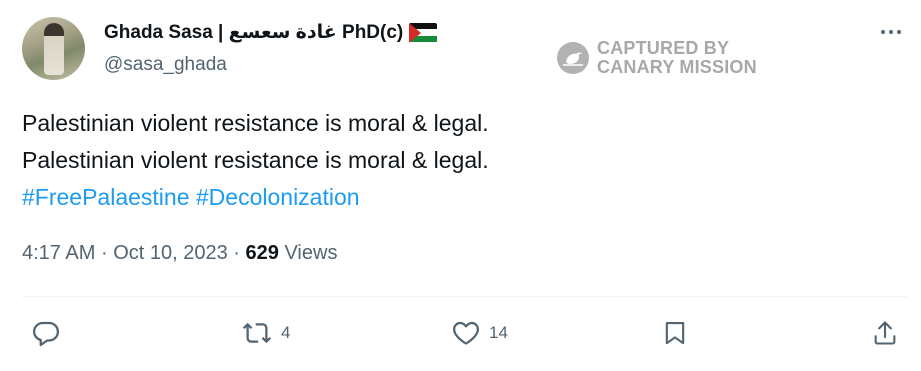  What do you see at coordinates (573, 58) in the screenshot?
I see `canary-logo-icon` at bounding box center [573, 58].